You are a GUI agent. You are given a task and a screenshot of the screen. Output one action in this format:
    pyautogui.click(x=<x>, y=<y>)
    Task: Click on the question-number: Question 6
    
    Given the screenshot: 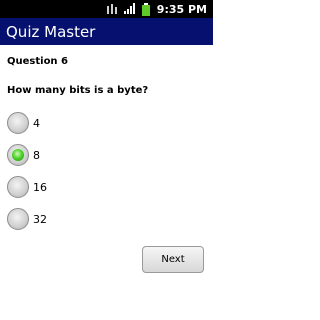 What is the action you would take?
    pyautogui.click(x=37, y=61)
    